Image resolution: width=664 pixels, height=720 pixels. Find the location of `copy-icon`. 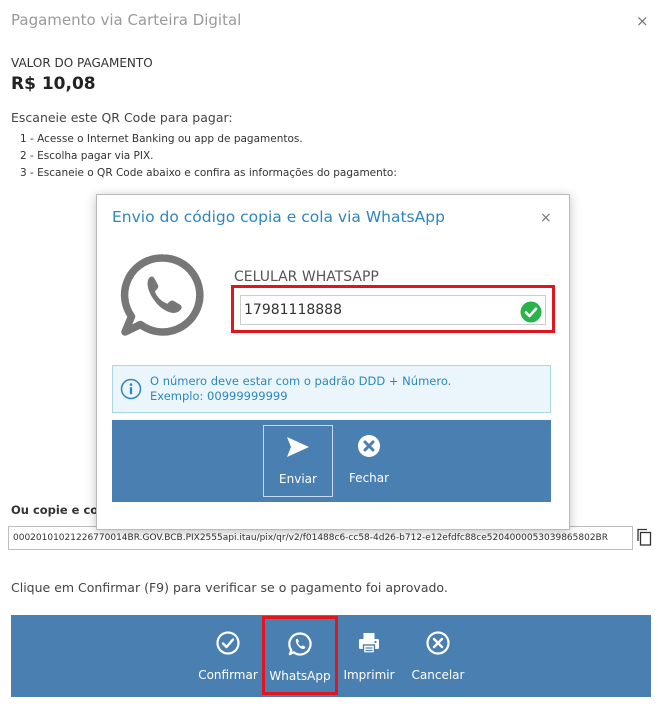

copy-icon is located at coordinates (644, 537).